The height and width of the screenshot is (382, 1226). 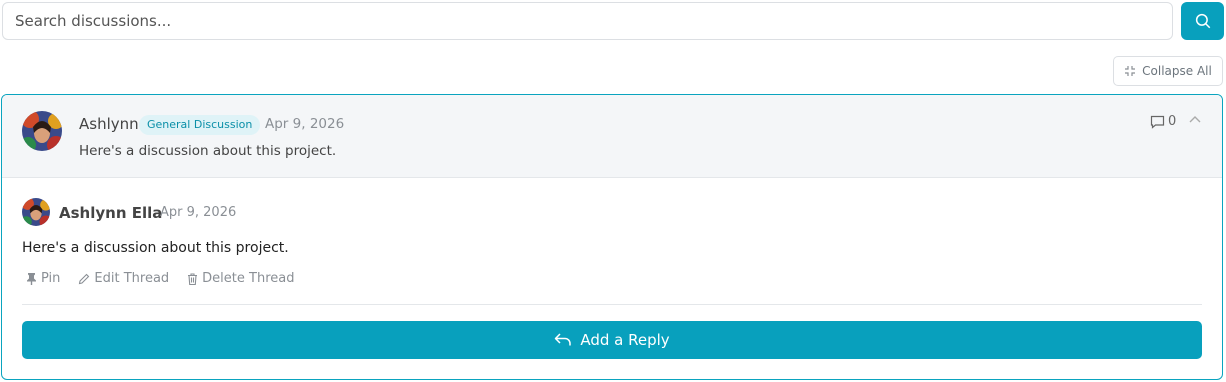 I want to click on post-author: Ashlynn Ella, so click(x=111, y=213).